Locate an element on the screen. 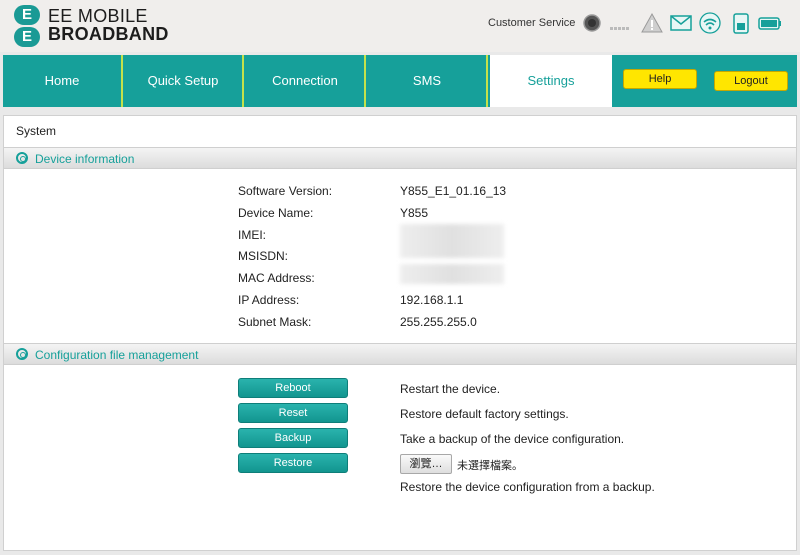 This screenshot has height=555, width=800. info-value: 192.168.1.1 is located at coordinates (432, 300).